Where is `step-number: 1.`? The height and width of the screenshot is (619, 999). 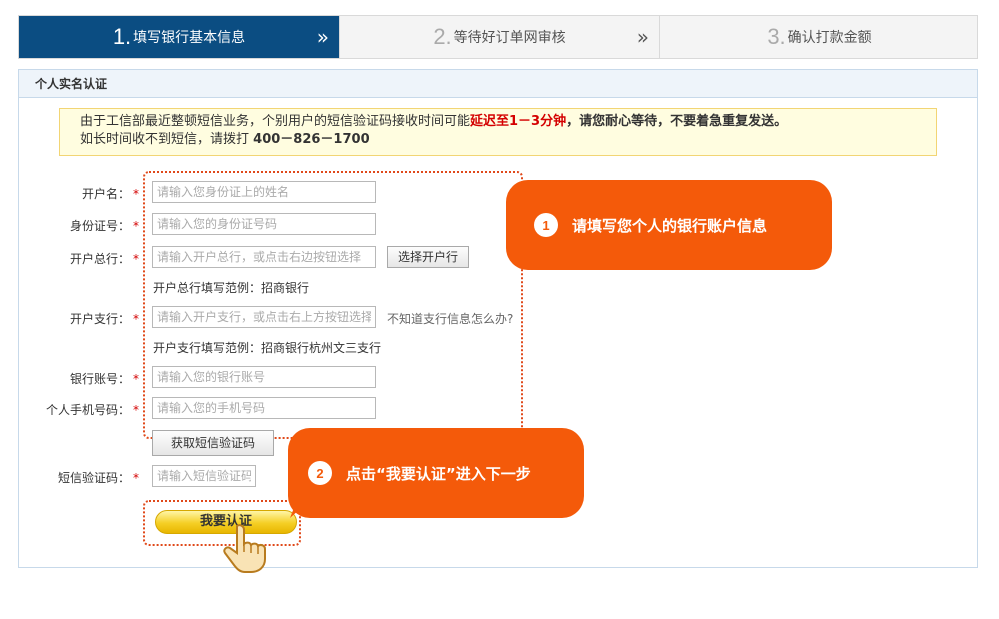
step-number: 1. is located at coordinates (122, 36).